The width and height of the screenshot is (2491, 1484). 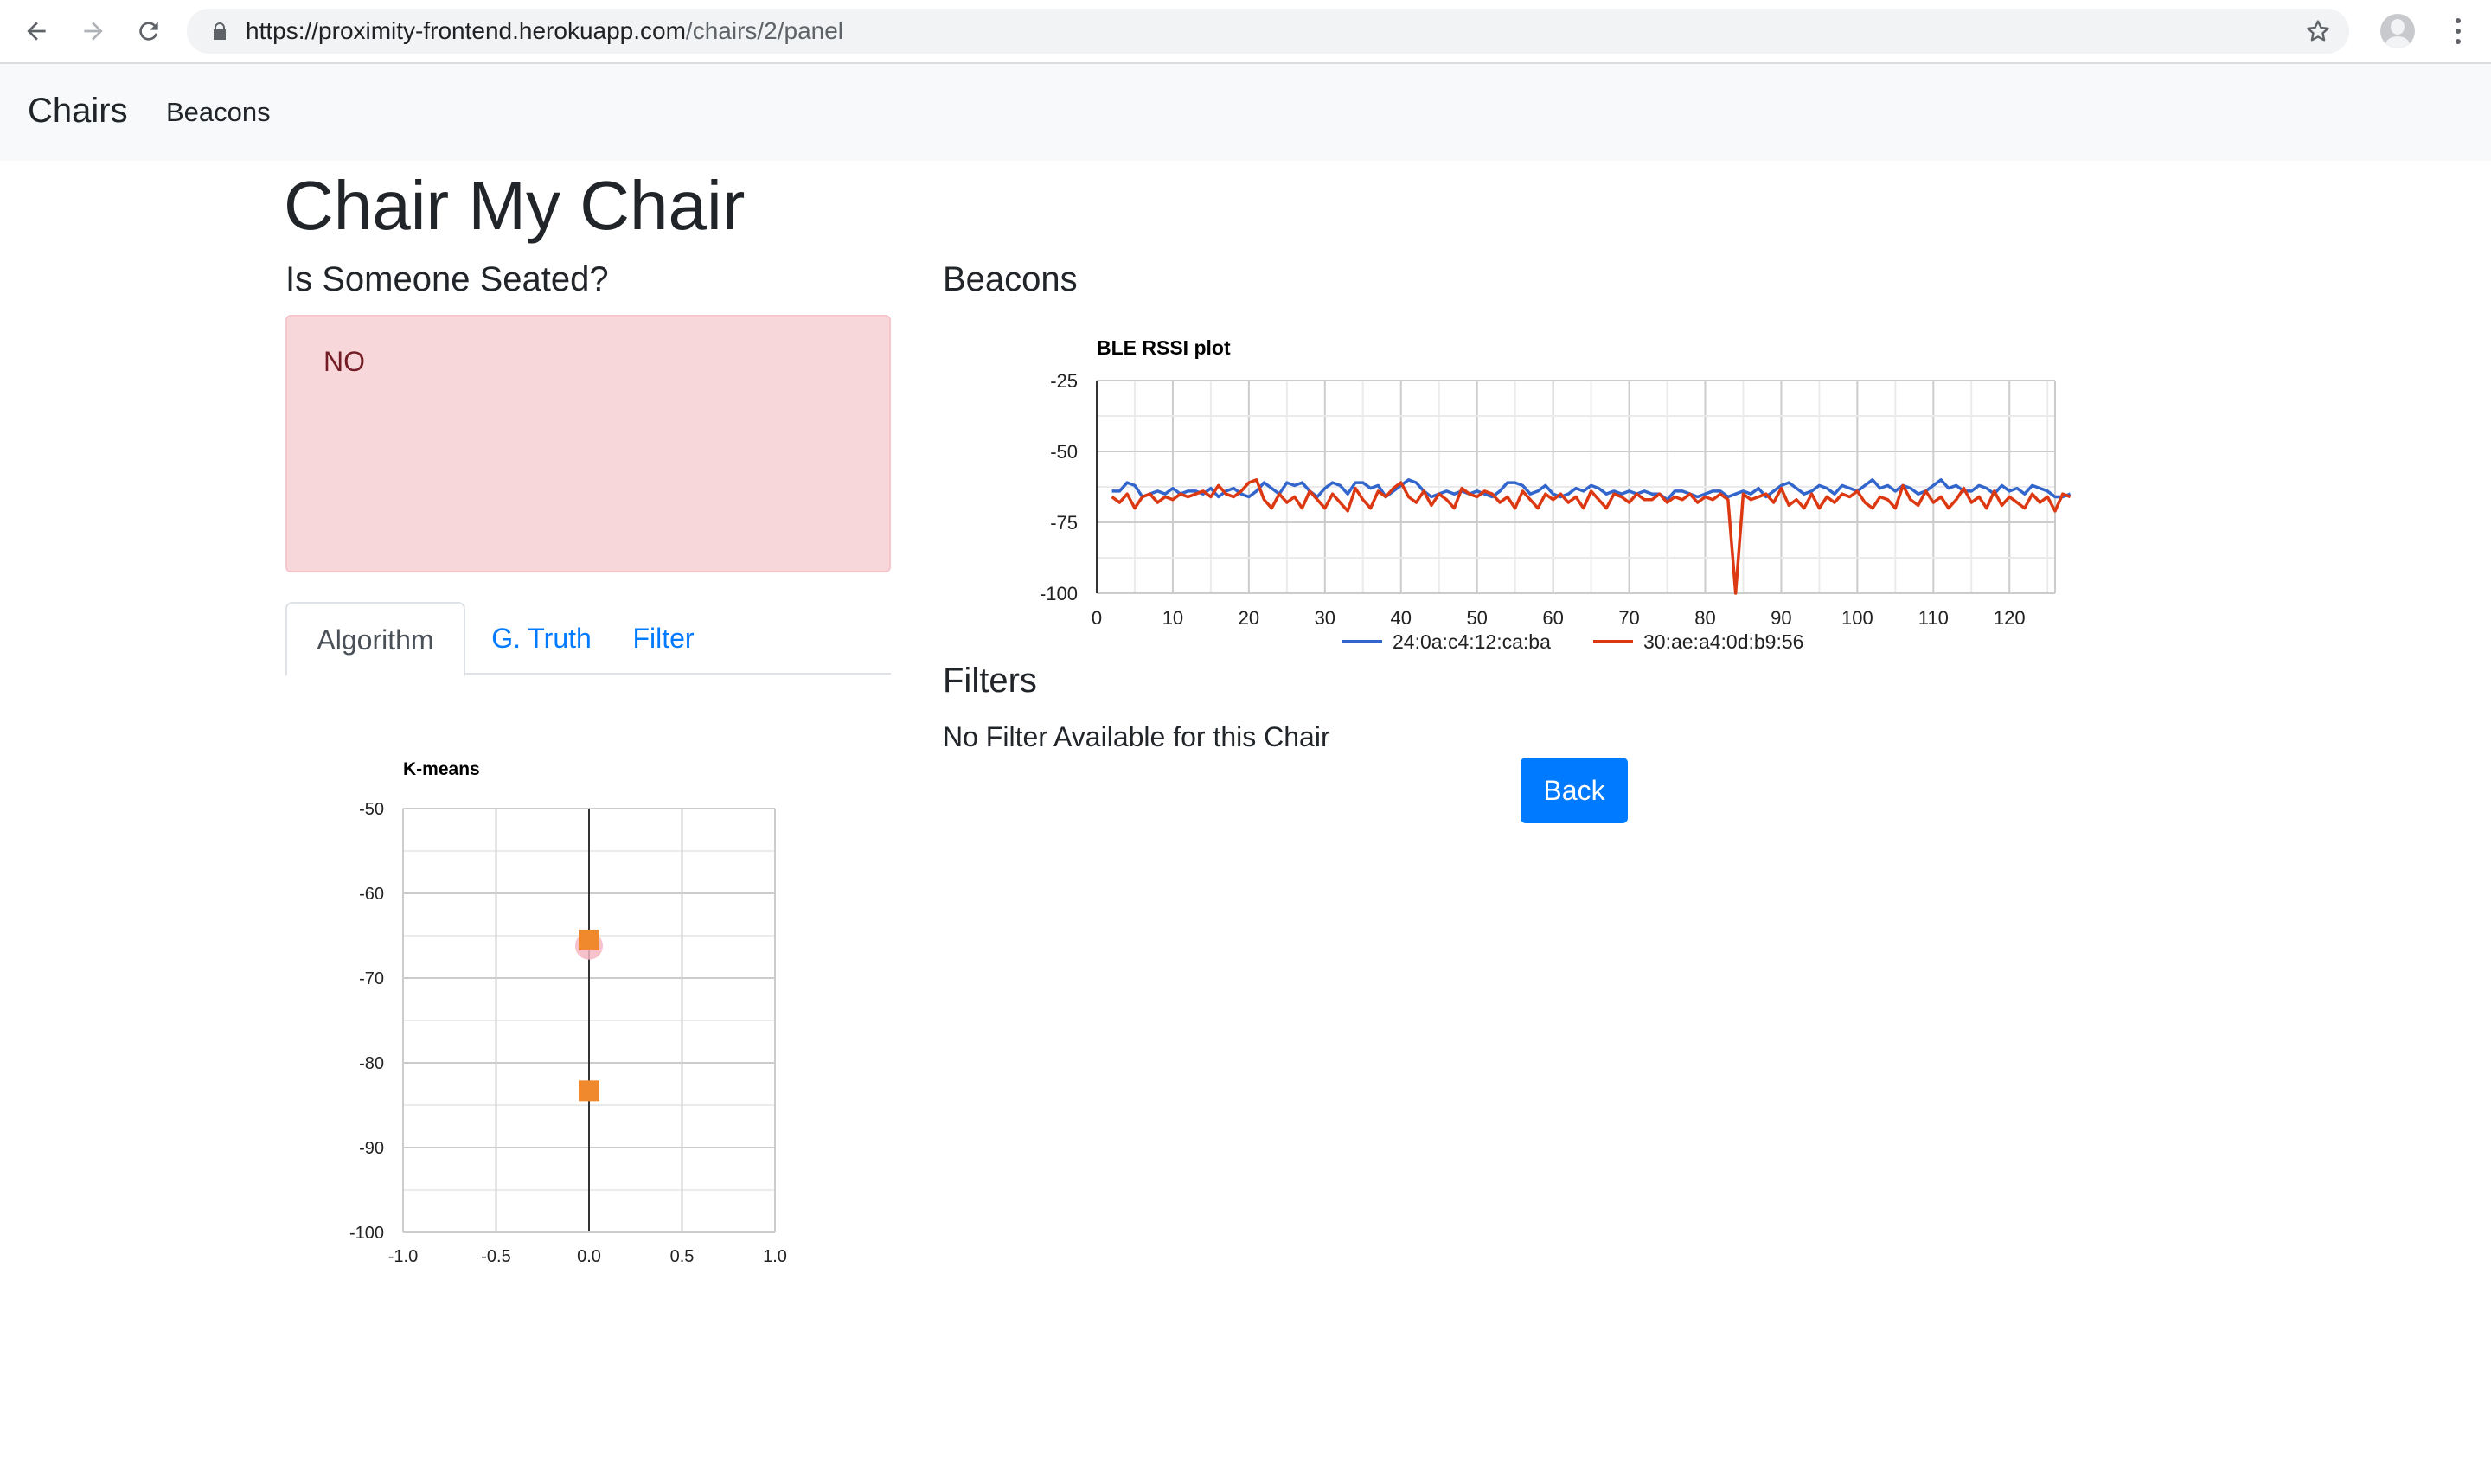 I want to click on x-tick-label: 50, so click(x=1476, y=618).